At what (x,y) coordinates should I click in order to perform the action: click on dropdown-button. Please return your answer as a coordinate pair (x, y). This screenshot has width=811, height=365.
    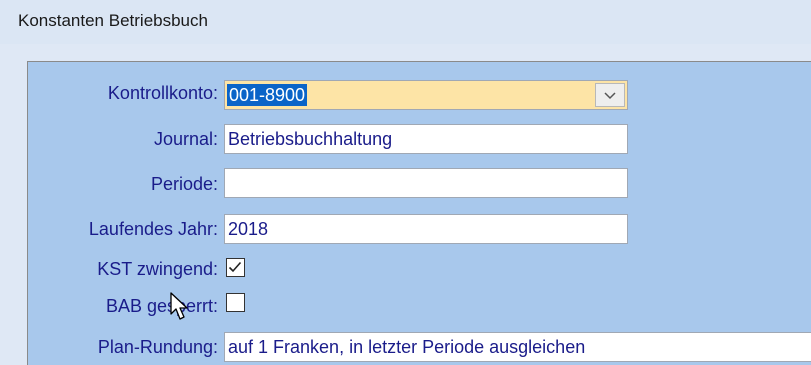
    Looking at the image, I should click on (610, 95).